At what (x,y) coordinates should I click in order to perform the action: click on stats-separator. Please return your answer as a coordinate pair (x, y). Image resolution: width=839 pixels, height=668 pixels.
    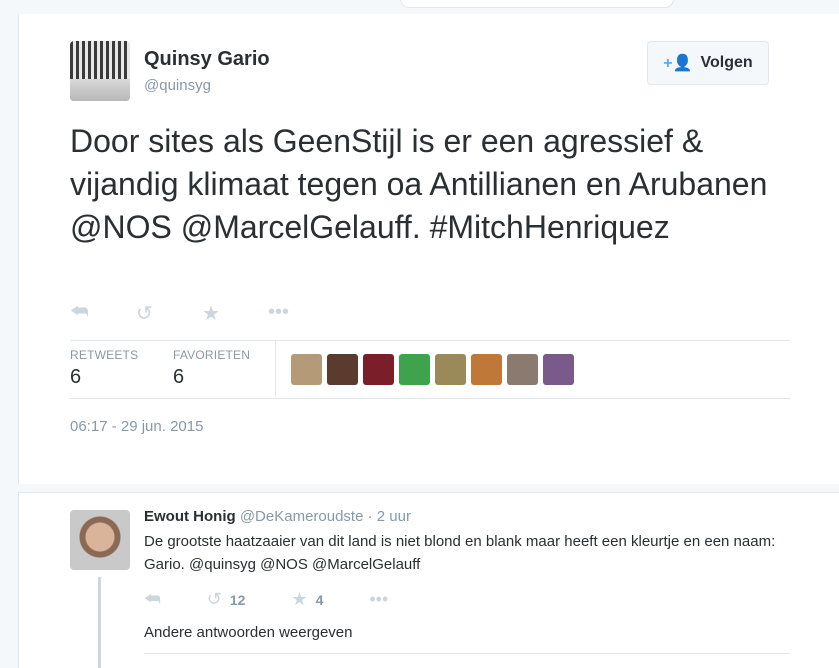
    Looking at the image, I should click on (275, 369).